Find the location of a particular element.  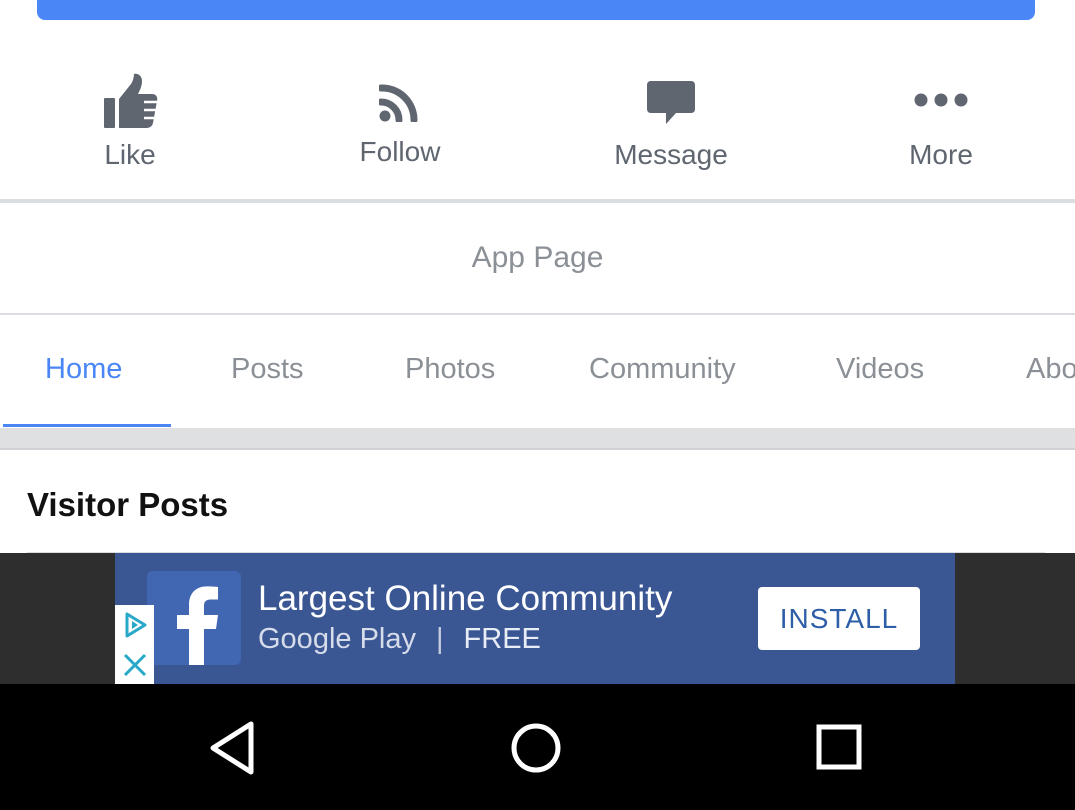

close-icon is located at coordinates (134, 664).